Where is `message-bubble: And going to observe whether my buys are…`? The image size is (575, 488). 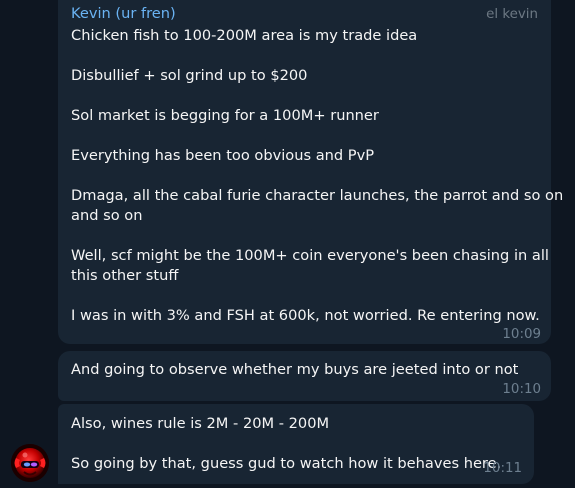 message-bubble: And going to observe whether my buys are… is located at coordinates (304, 376).